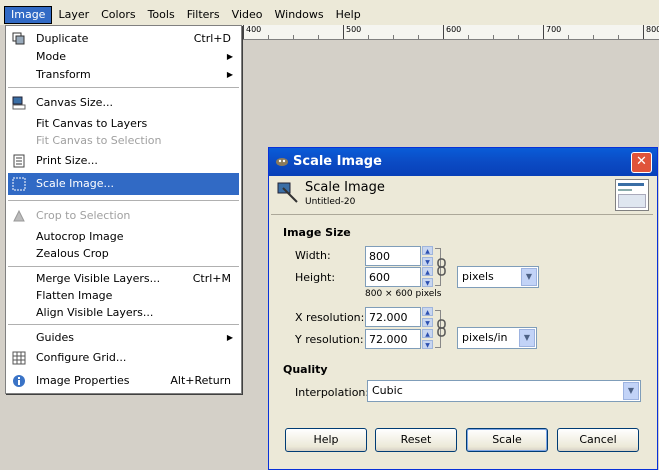  What do you see at coordinates (403, 294) in the screenshot?
I see `size-caption: 800 × 600 pixels` at bounding box center [403, 294].